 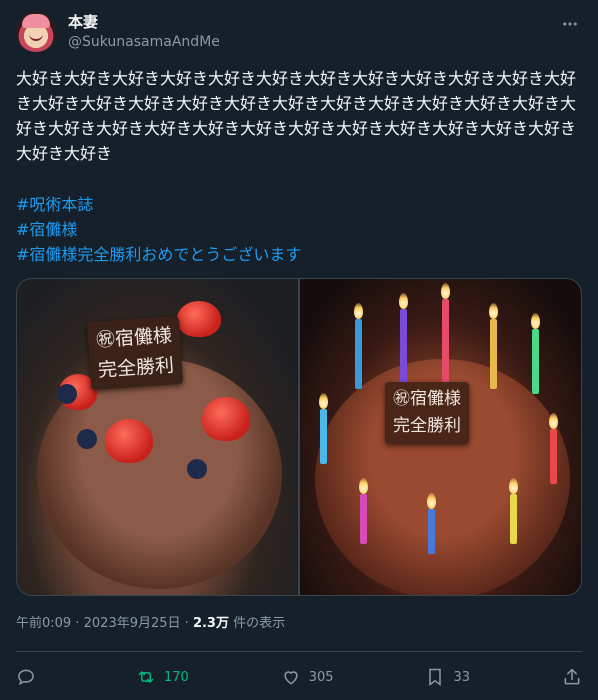 I want to click on plaque-line: ㊗宿儺様, so click(x=427, y=399).